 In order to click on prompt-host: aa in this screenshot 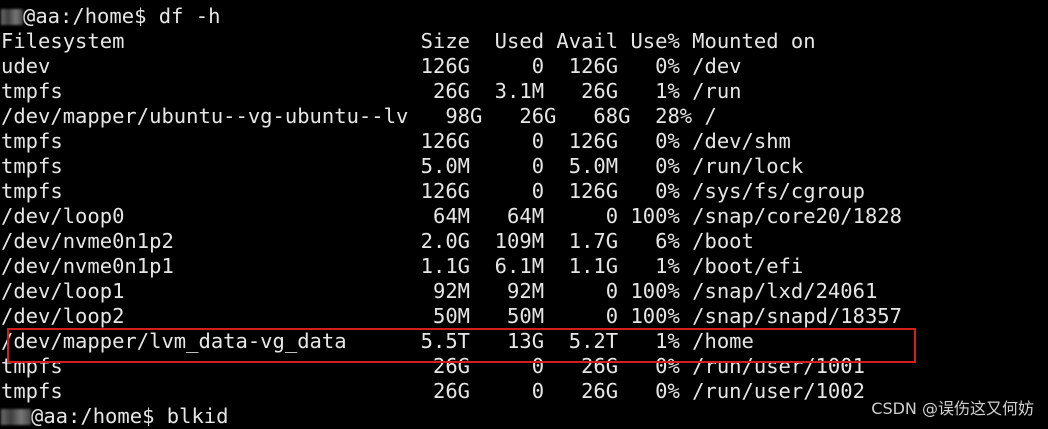, I will do `click(48, 16)`.